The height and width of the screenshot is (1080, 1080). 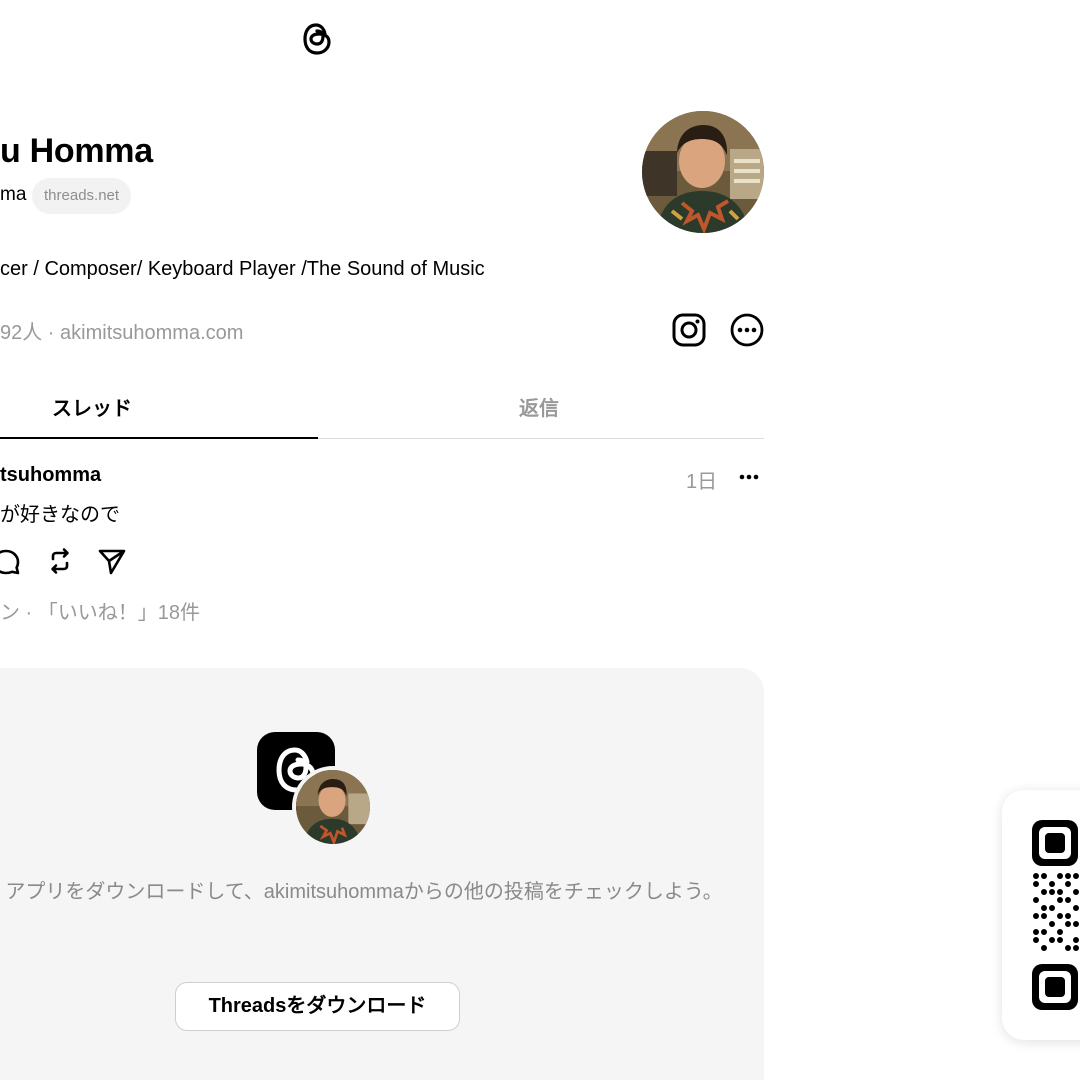 What do you see at coordinates (60, 561) in the screenshot?
I see `repost-icon` at bounding box center [60, 561].